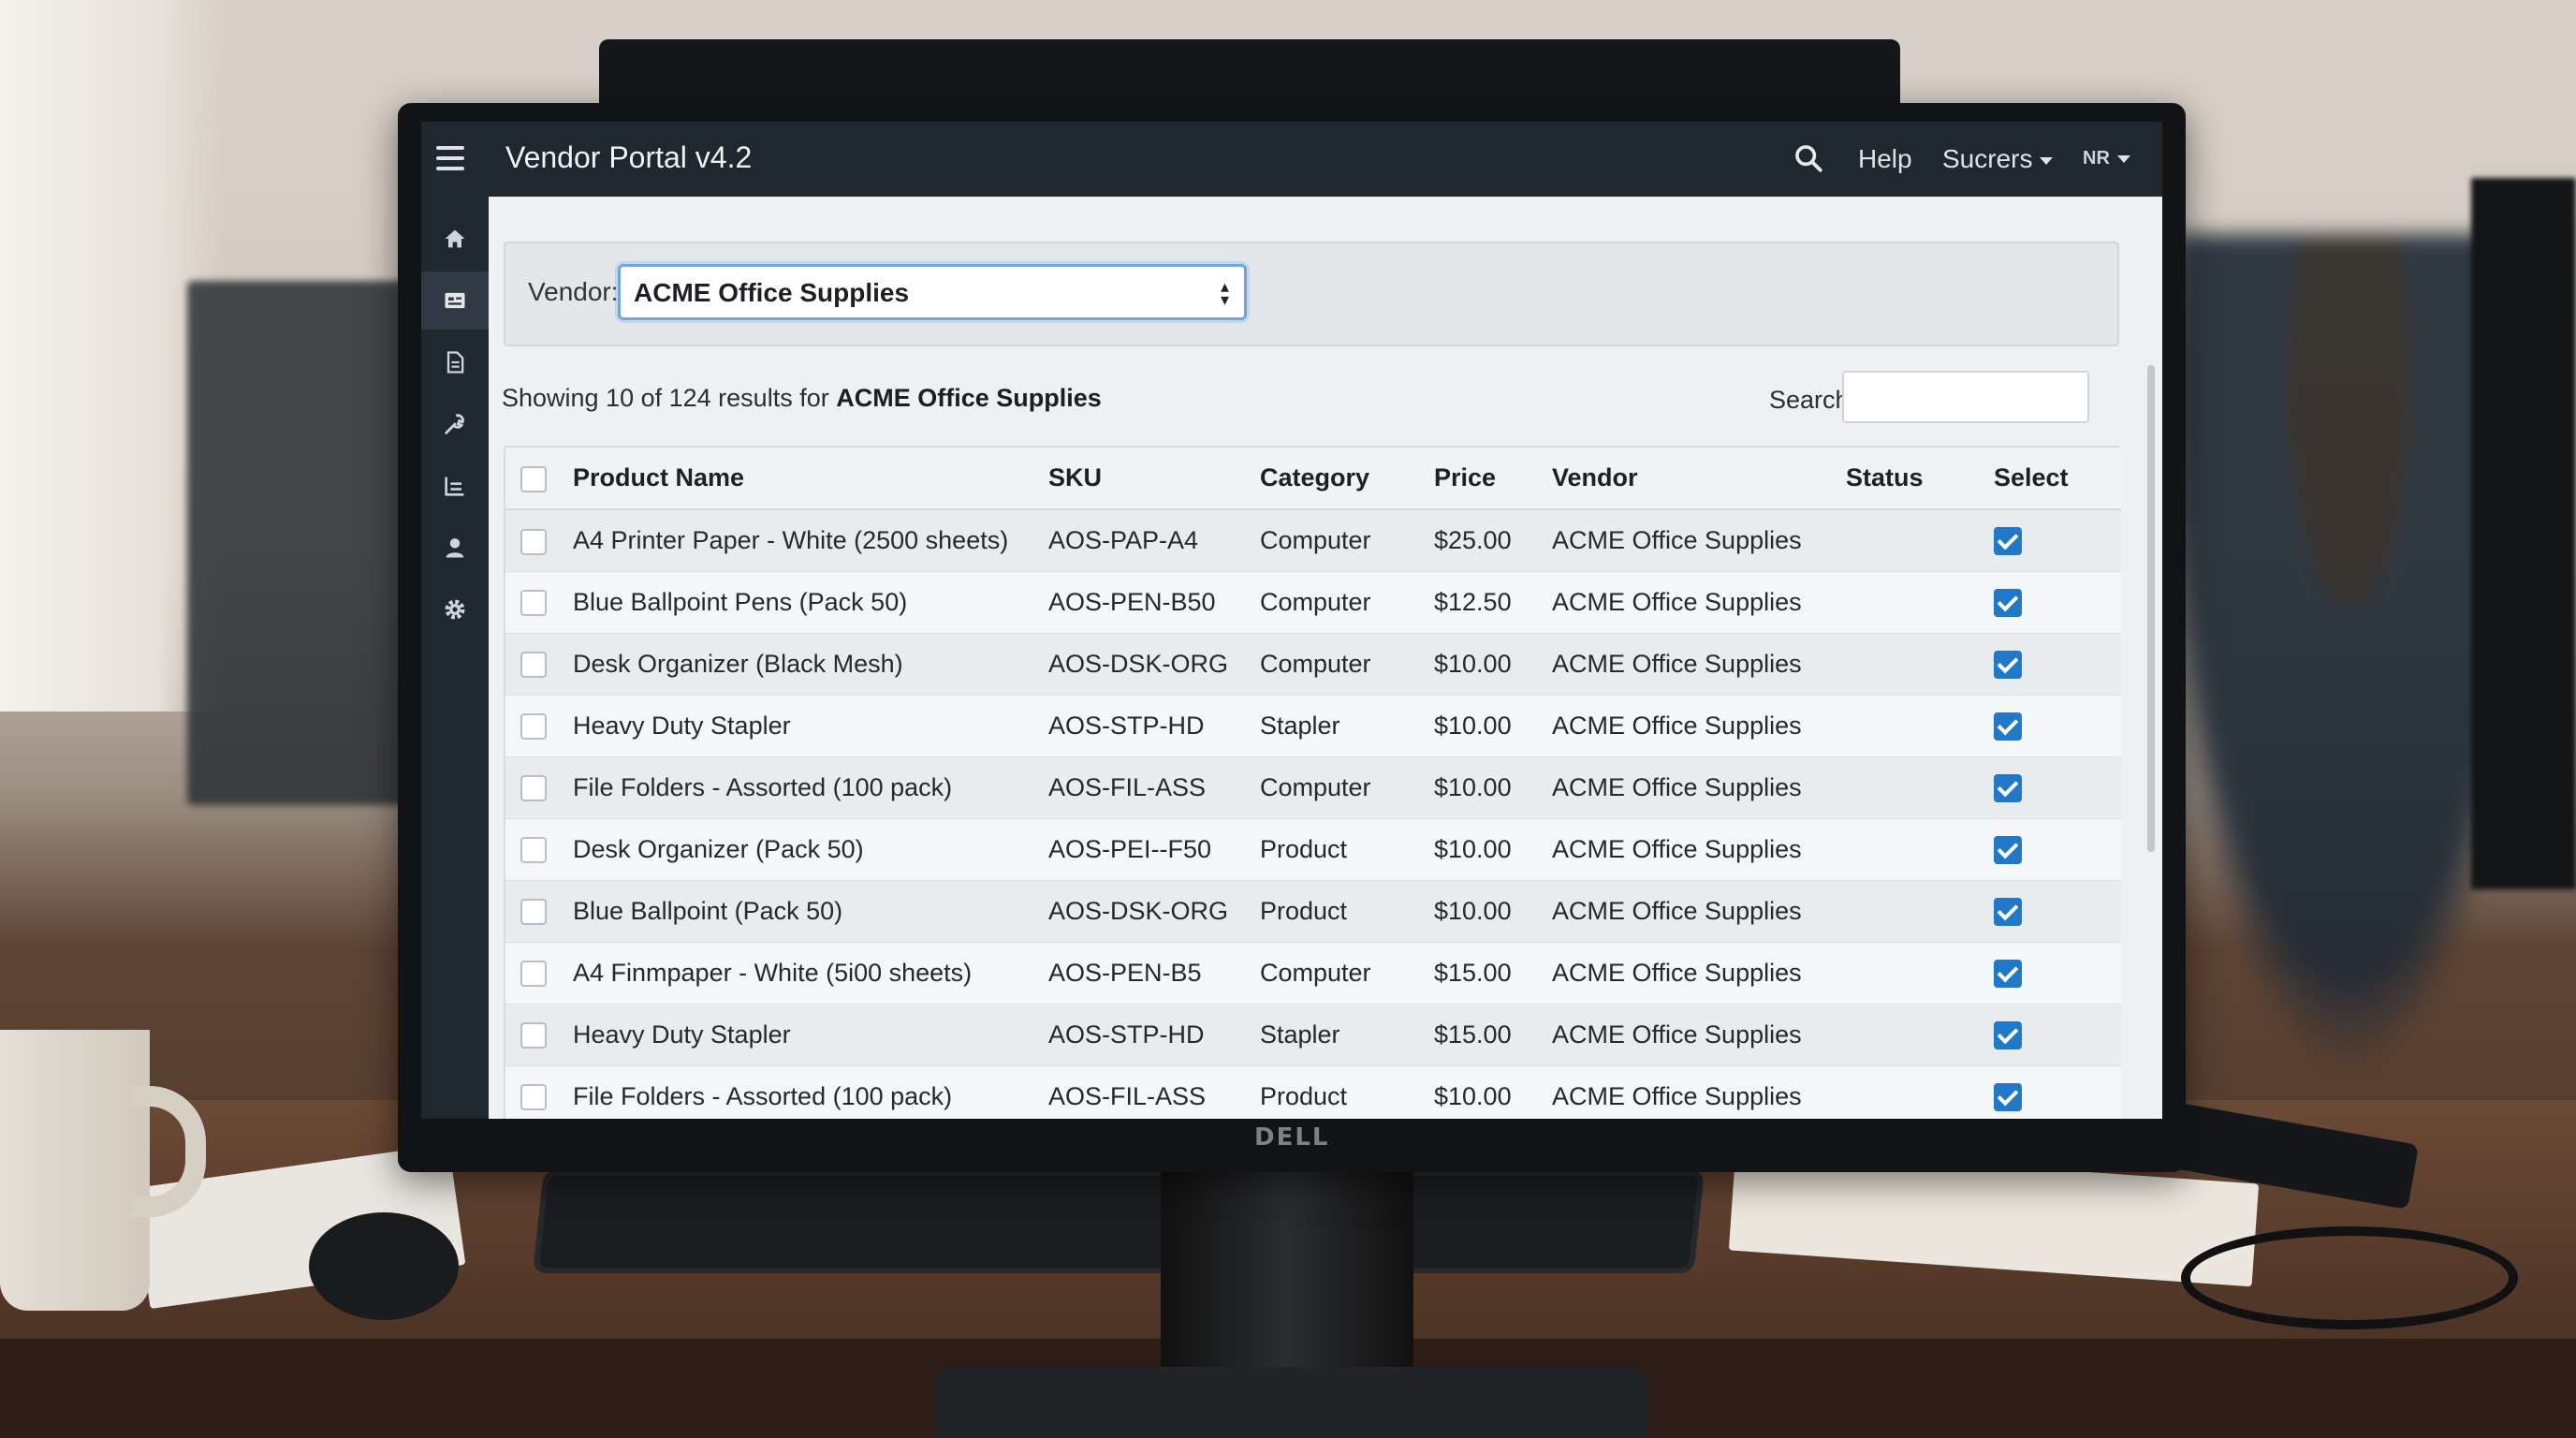 Image resolution: width=2576 pixels, height=1438 pixels. What do you see at coordinates (2057, 479) in the screenshot?
I see `column-header-select: Select` at bounding box center [2057, 479].